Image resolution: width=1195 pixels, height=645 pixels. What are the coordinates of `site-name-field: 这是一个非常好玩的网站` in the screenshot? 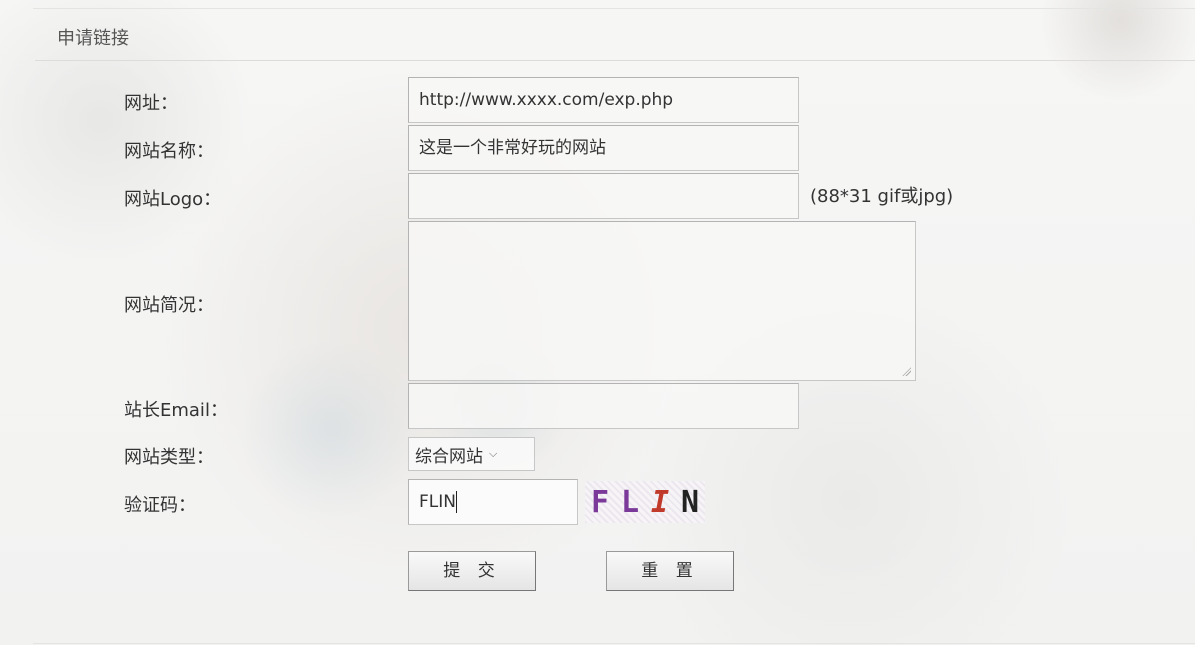 It's located at (603, 148).